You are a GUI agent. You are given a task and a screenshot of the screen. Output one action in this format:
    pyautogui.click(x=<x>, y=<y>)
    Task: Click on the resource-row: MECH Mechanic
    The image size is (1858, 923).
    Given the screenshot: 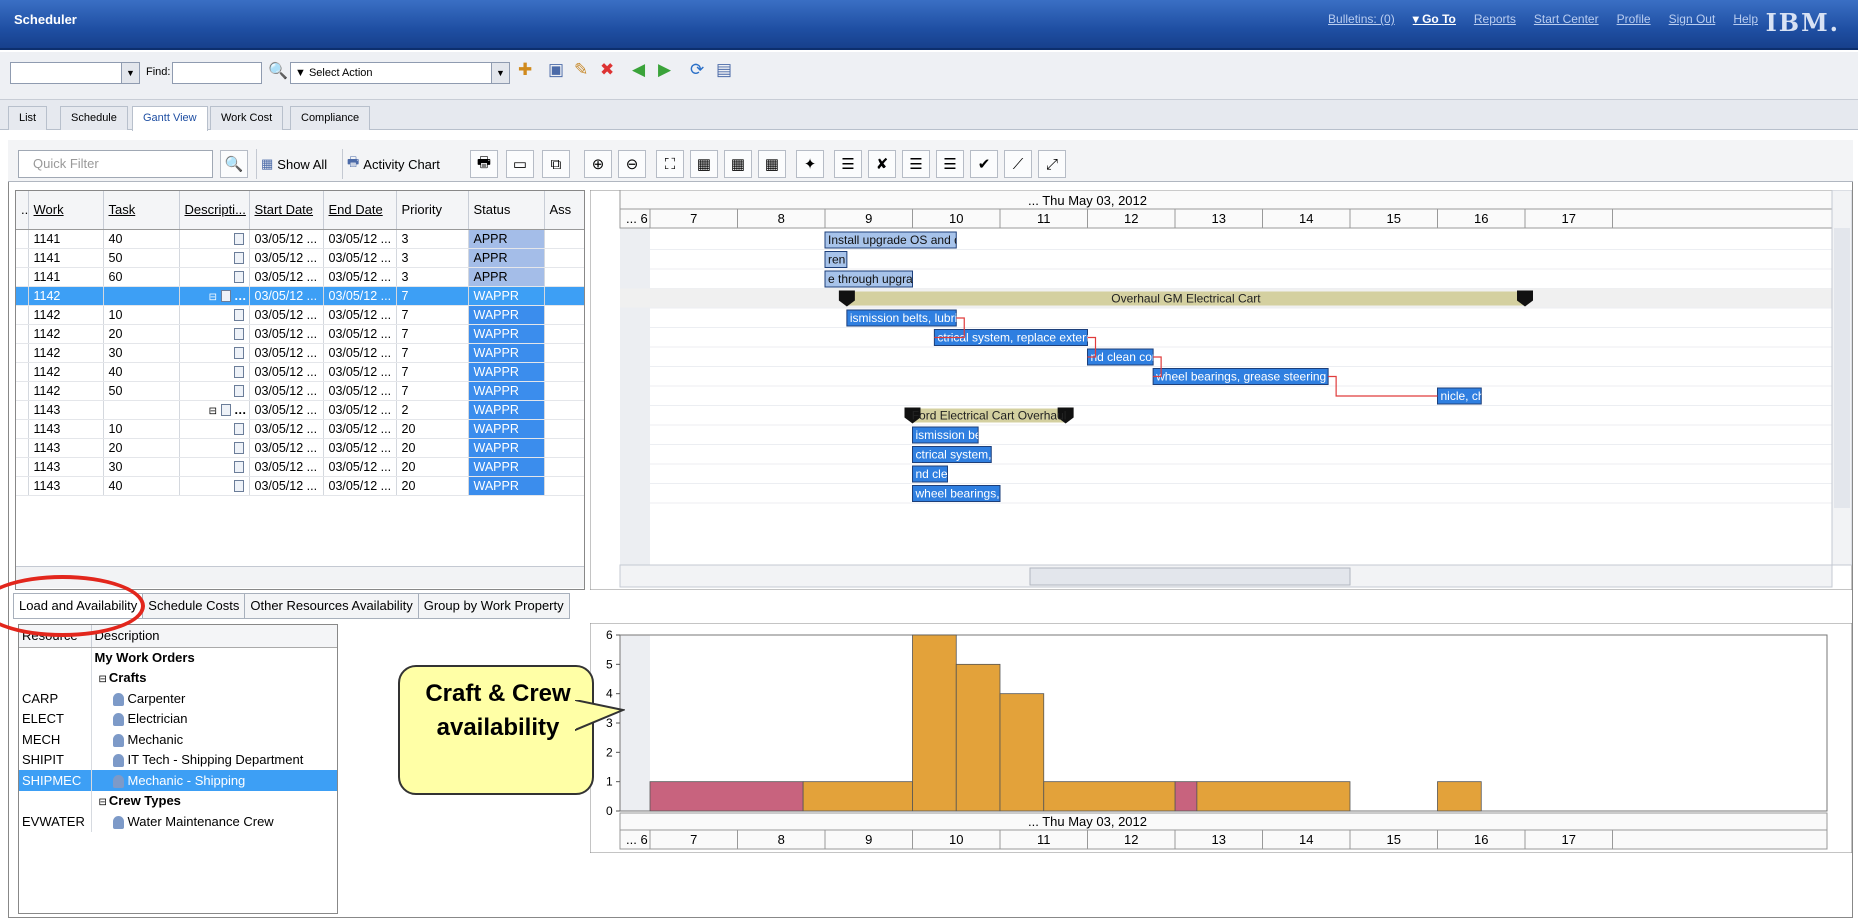 What is the action you would take?
    pyautogui.click(x=178, y=739)
    